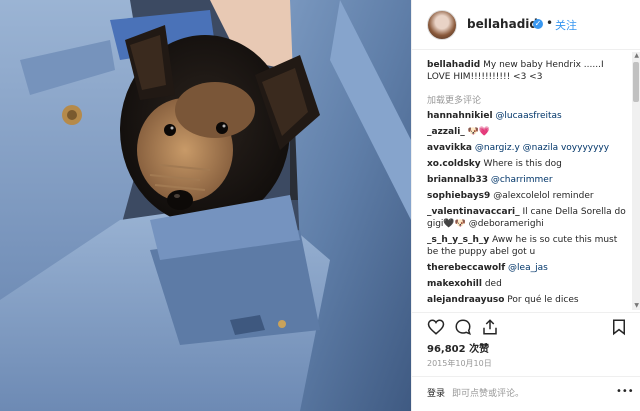 The image size is (640, 411). Describe the element at coordinates (463, 327) in the screenshot. I see `comment-icon` at that location.